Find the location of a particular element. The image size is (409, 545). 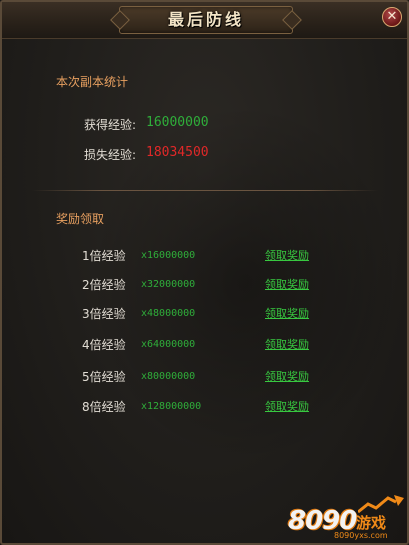

lost-exp-label: 损失经验: is located at coordinates (110, 155).